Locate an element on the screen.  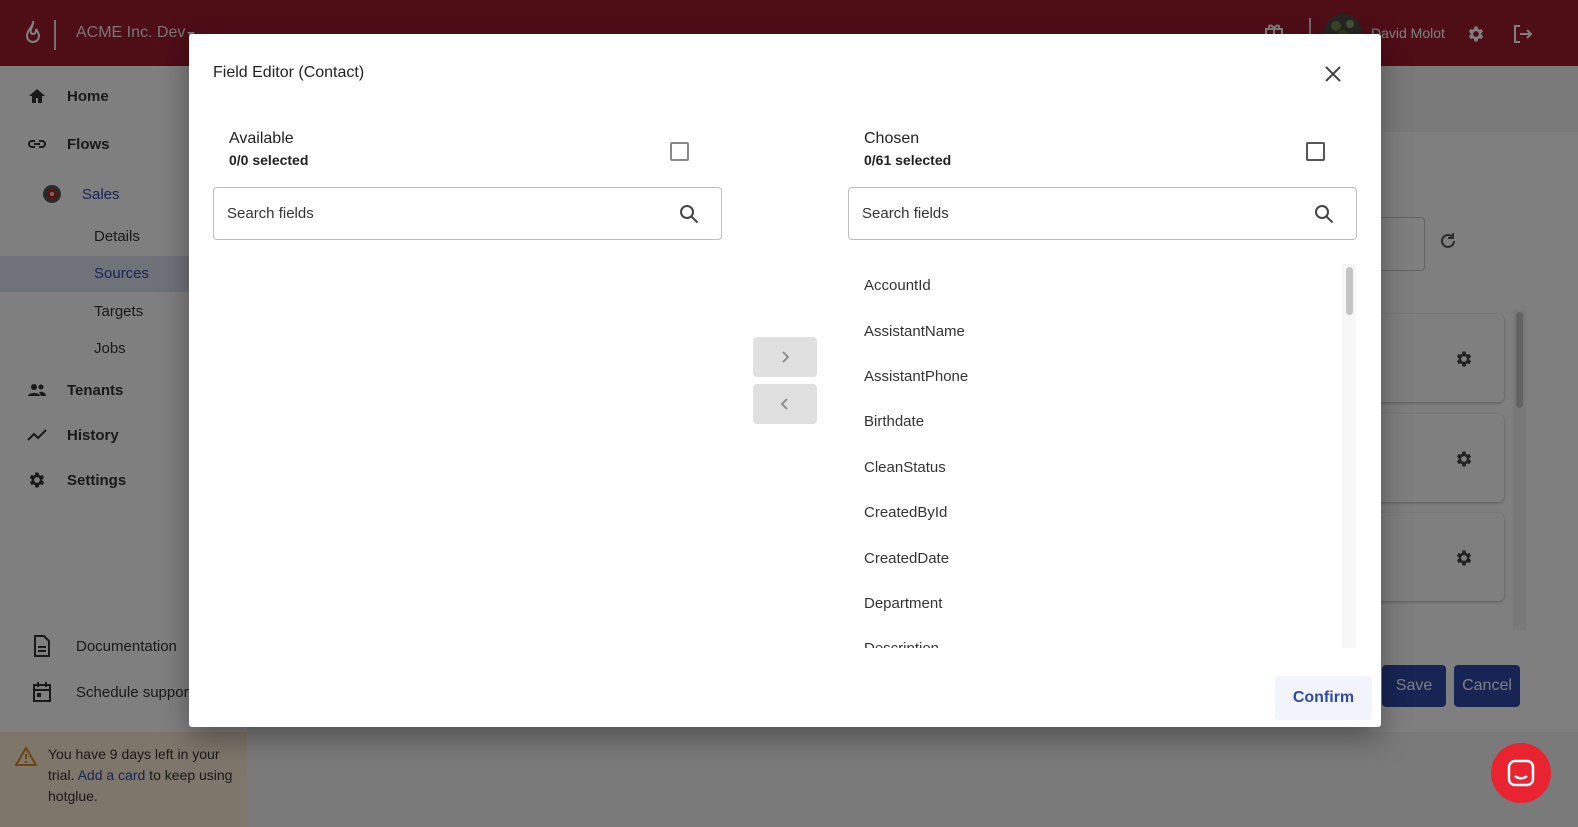
list-item: CreatedDate is located at coordinates (906, 558).